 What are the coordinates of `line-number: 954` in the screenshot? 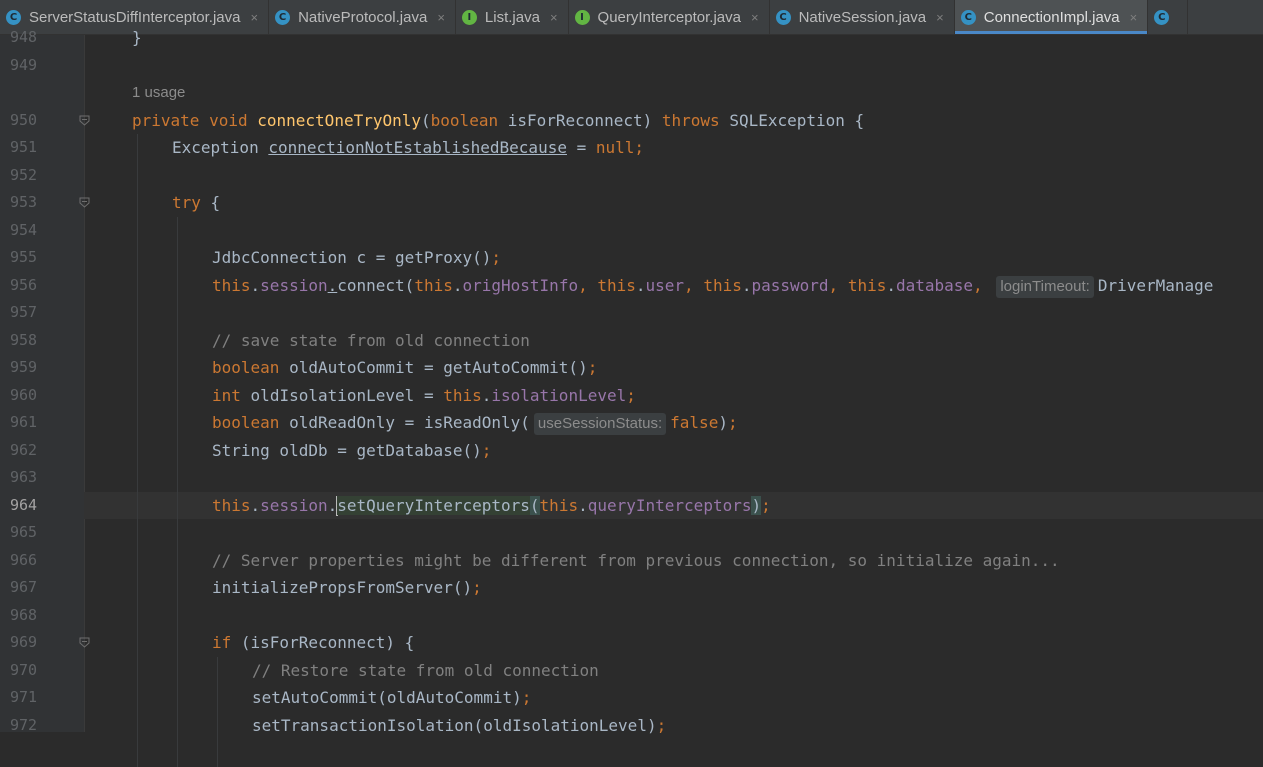 It's located at (24, 229).